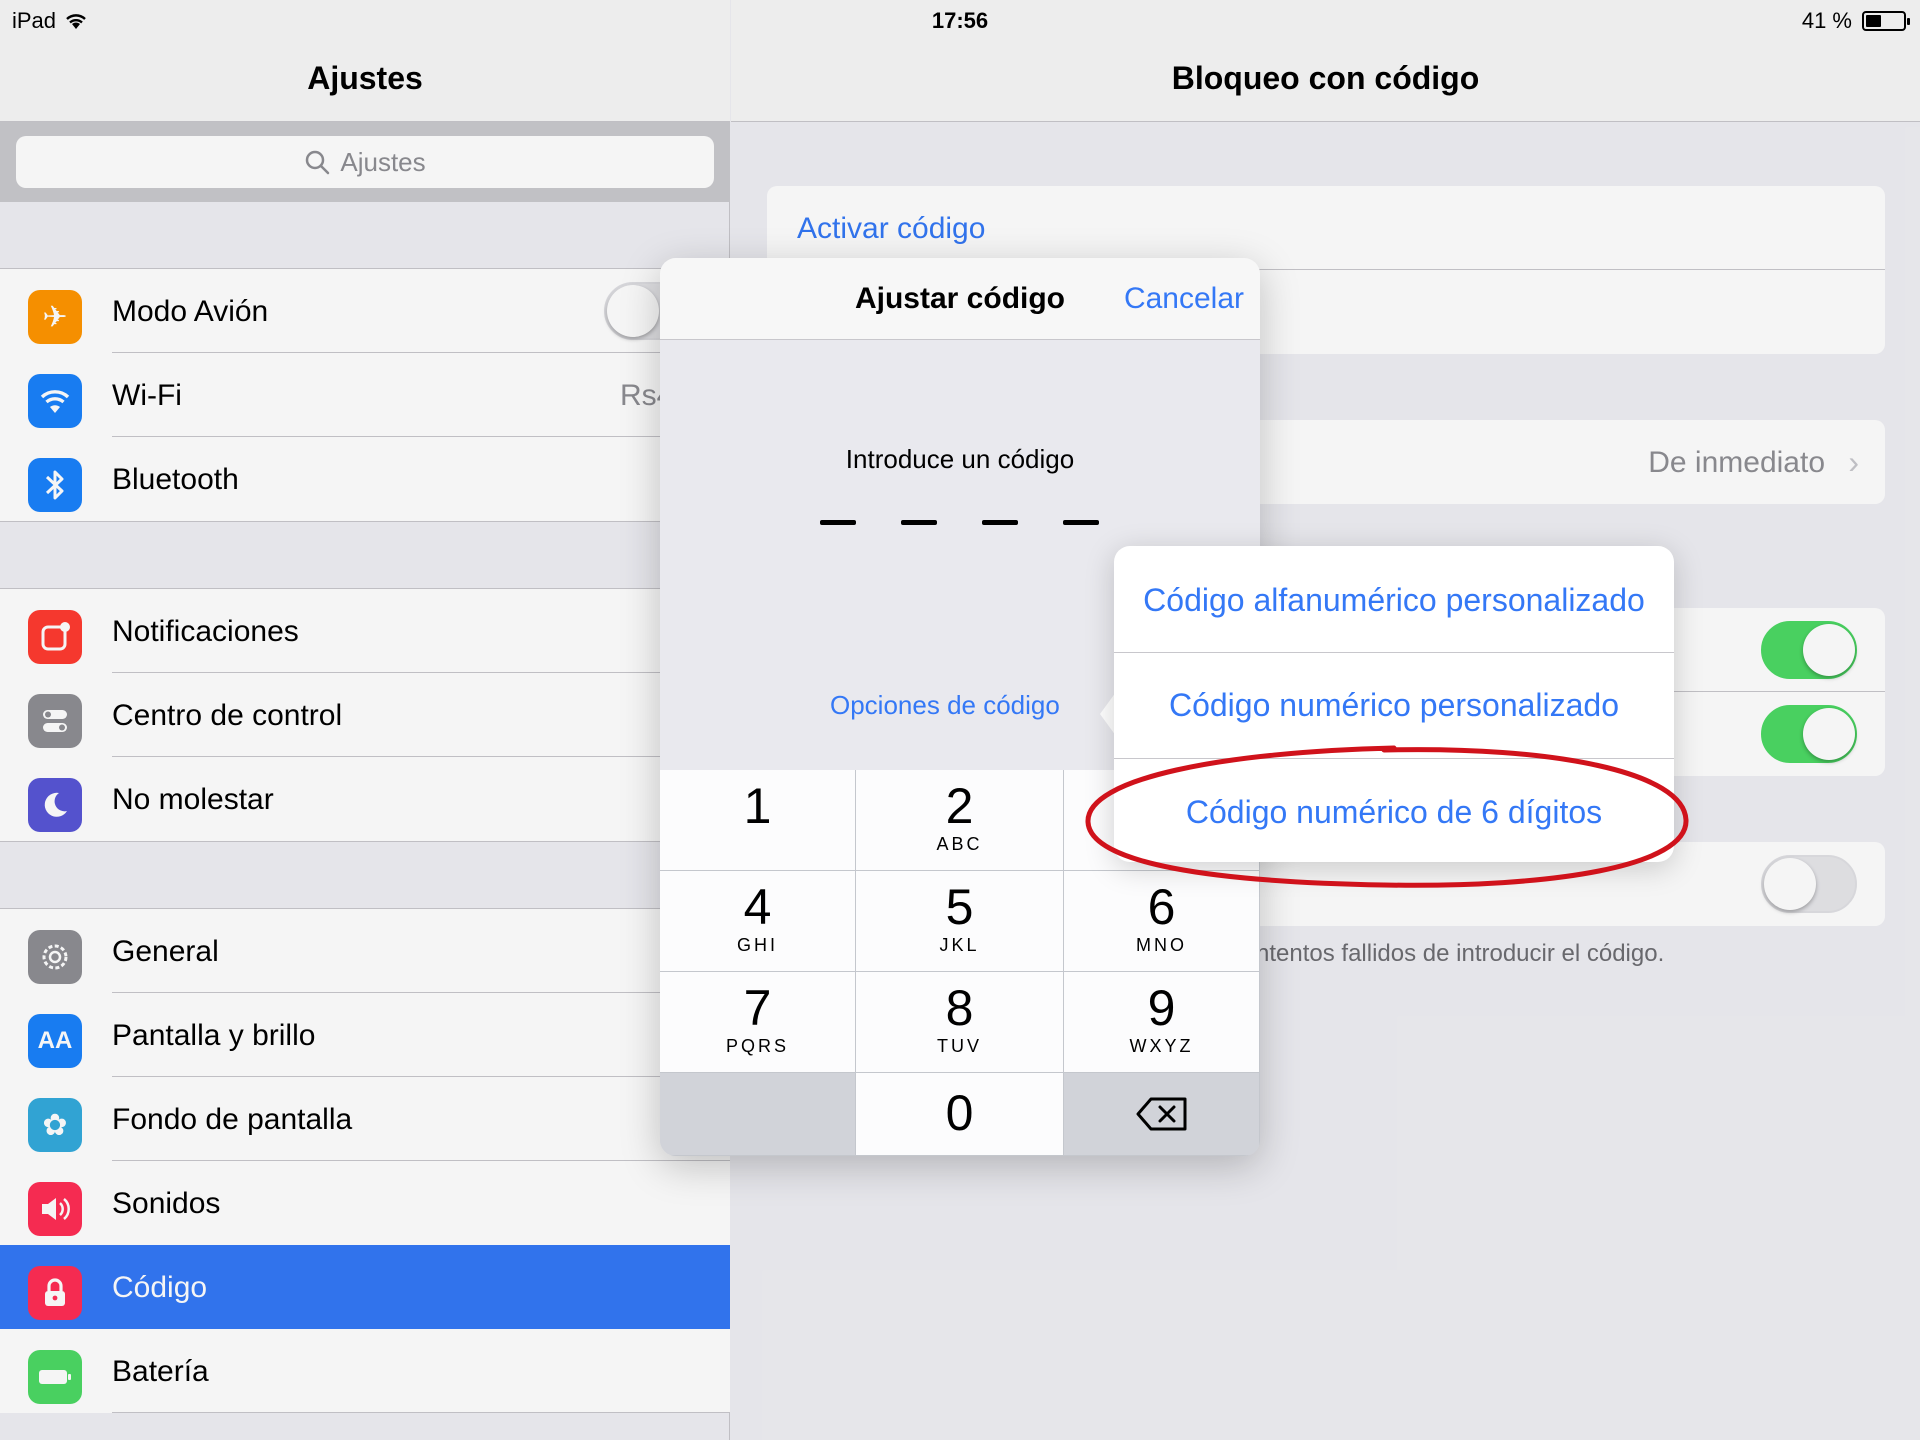 The height and width of the screenshot is (1440, 1920). What do you see at coordinates (383, 161) in the screenshot?
I see `search-placeholder: Ajustes` at bounding box center [383, 161].